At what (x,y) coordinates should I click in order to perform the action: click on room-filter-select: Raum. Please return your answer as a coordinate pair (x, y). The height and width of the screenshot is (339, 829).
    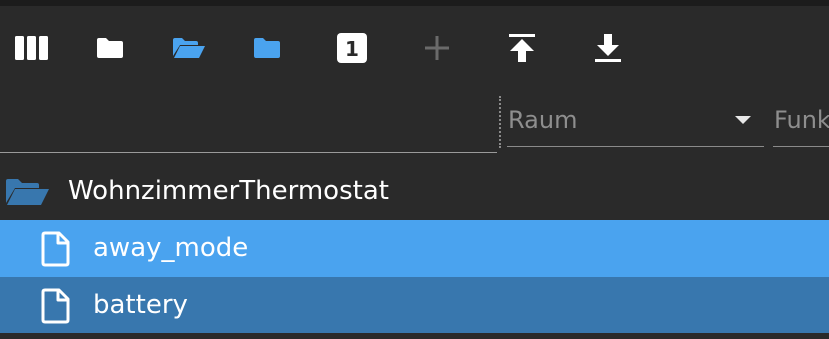
    Looking at the image, I should click on (635, 118).